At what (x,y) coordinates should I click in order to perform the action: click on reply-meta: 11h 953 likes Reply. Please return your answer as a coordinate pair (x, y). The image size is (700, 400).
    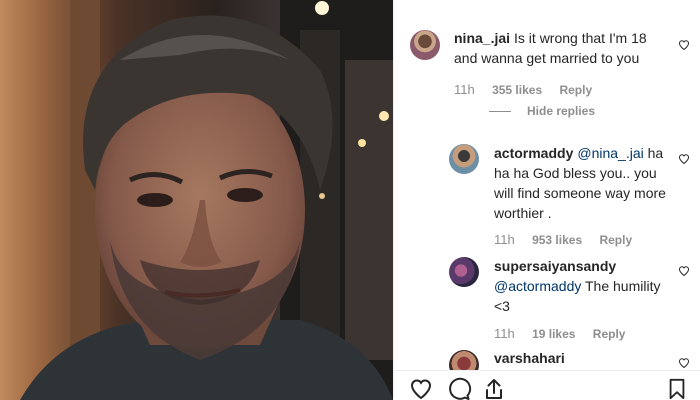
    Looking at the image, I should click on (563, 239).